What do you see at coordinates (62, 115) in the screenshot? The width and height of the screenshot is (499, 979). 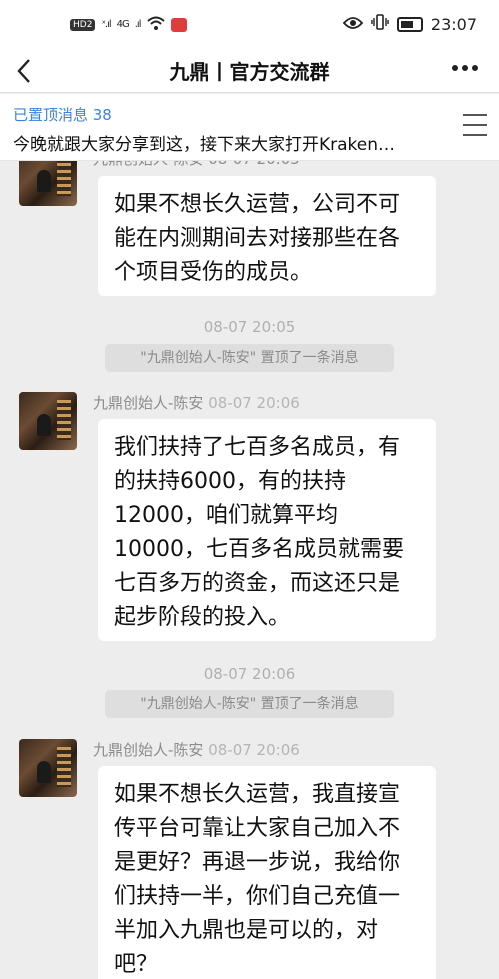 I see `pinned-count: 已置顶消息 38` at bounding box center [62, 115].